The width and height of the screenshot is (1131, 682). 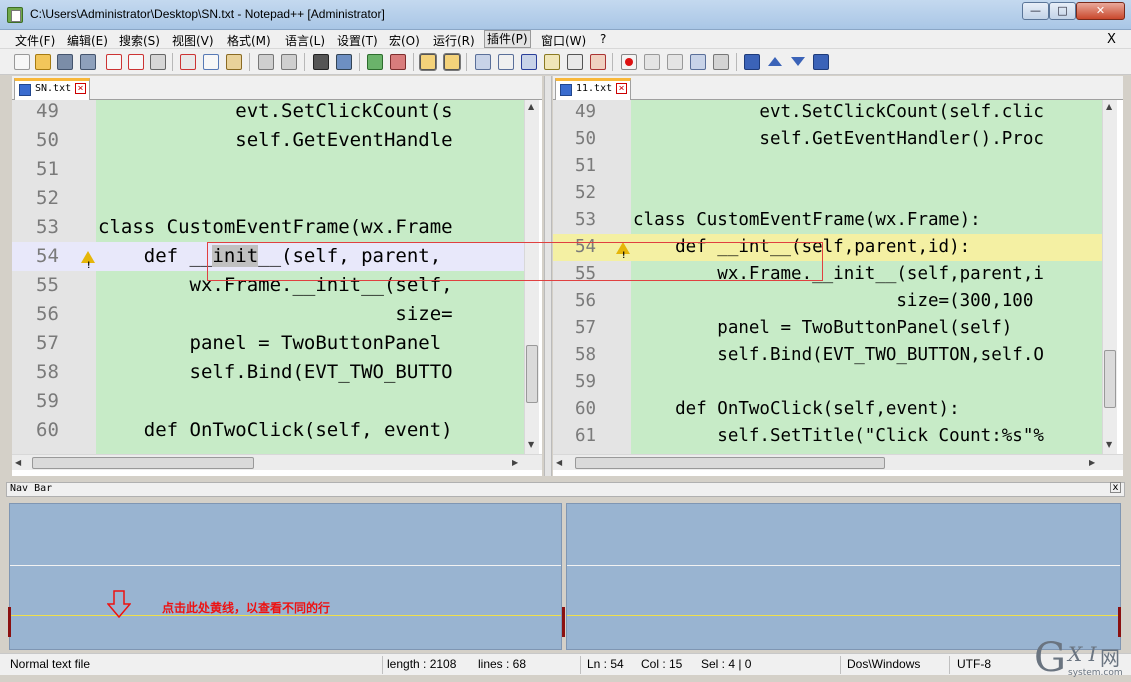 I want to click on menu-run: 运行(R), so click(x=454, y=40).